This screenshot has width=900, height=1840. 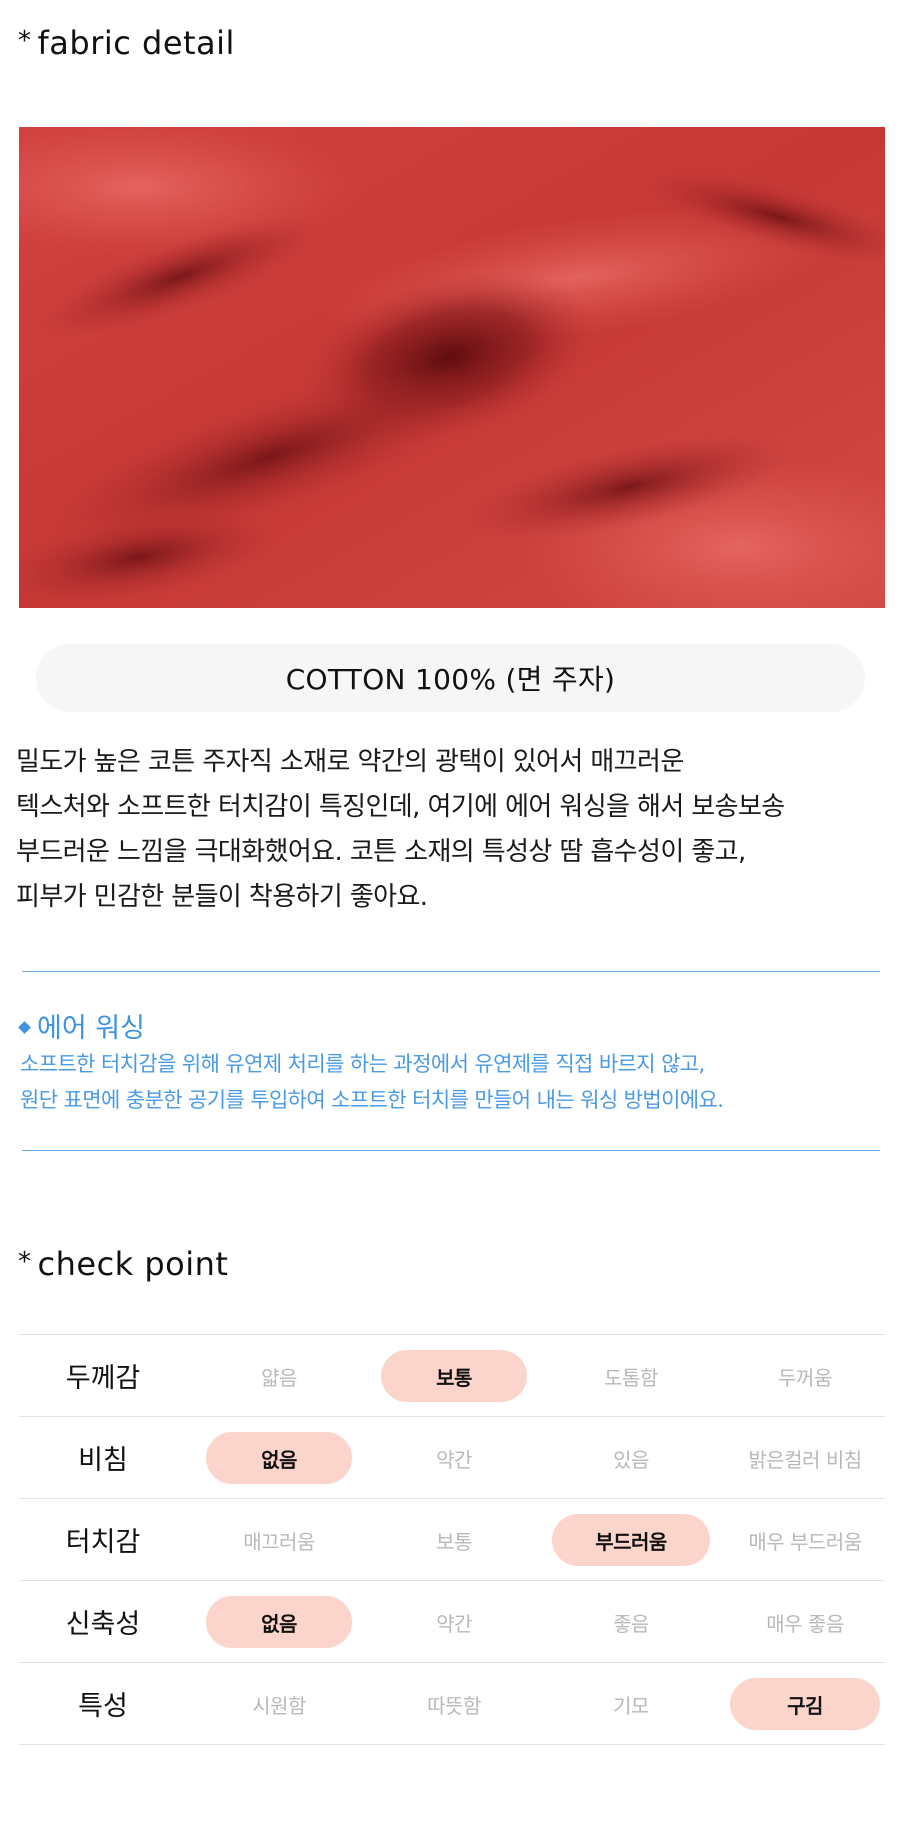 I want to click on option-smooth: 매끄러움, so click(x=279, y=1541).